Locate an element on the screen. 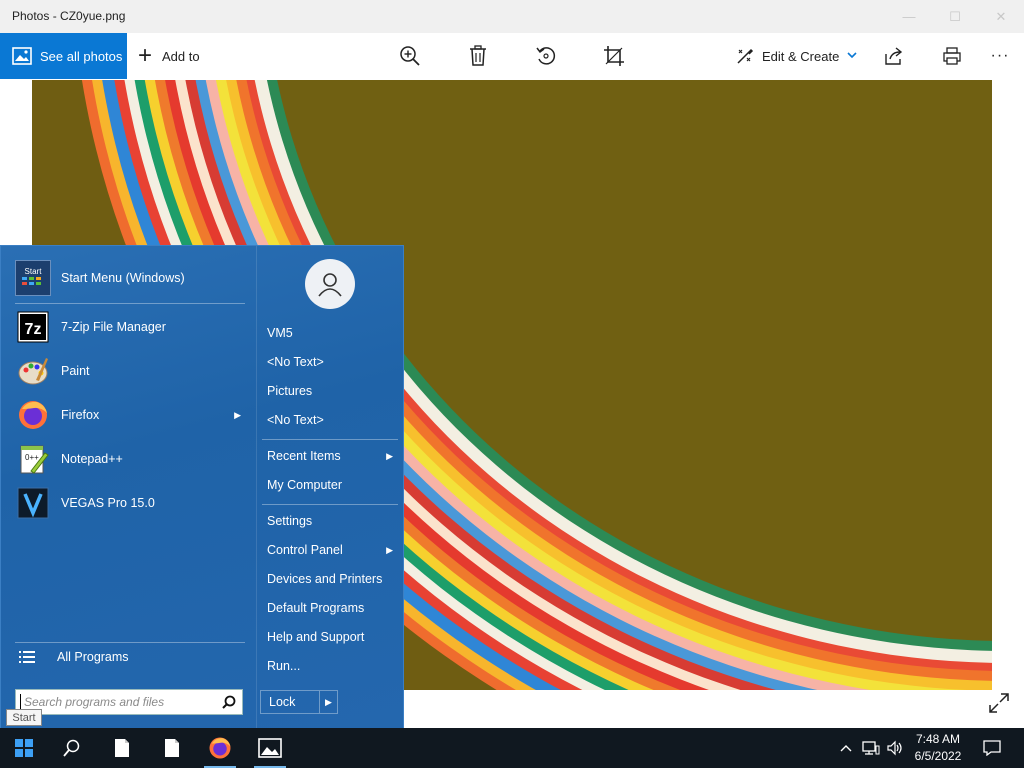 This screenshot has height=768, width=1024. taskbar: 7:48 AM 6/5/2022 is located at coordinates (512, 748).